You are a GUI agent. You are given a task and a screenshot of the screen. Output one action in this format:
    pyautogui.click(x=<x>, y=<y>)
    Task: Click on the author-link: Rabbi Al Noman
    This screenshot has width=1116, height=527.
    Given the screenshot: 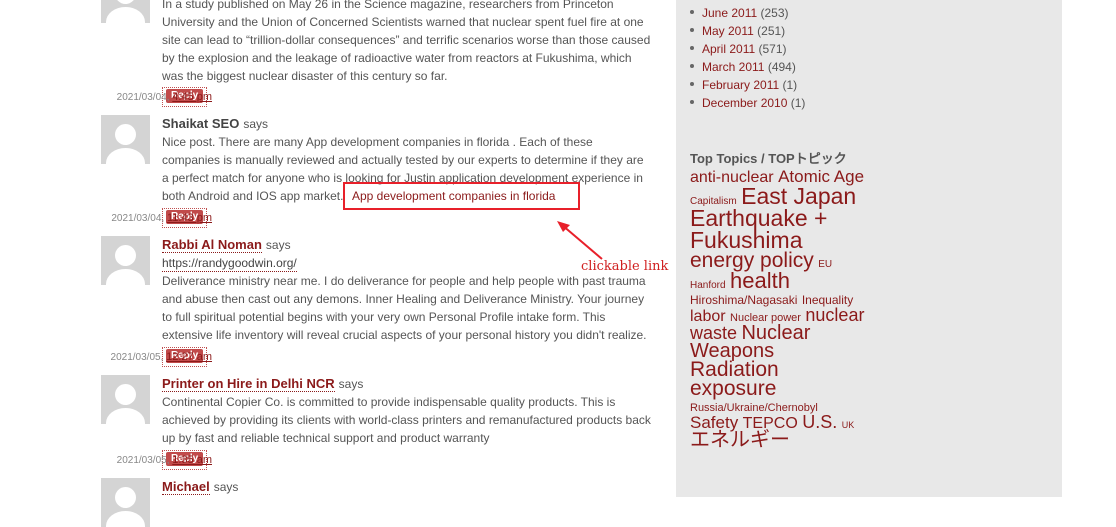 What is the action you would take?
    pyautogui.click(x=212, y=245)
    